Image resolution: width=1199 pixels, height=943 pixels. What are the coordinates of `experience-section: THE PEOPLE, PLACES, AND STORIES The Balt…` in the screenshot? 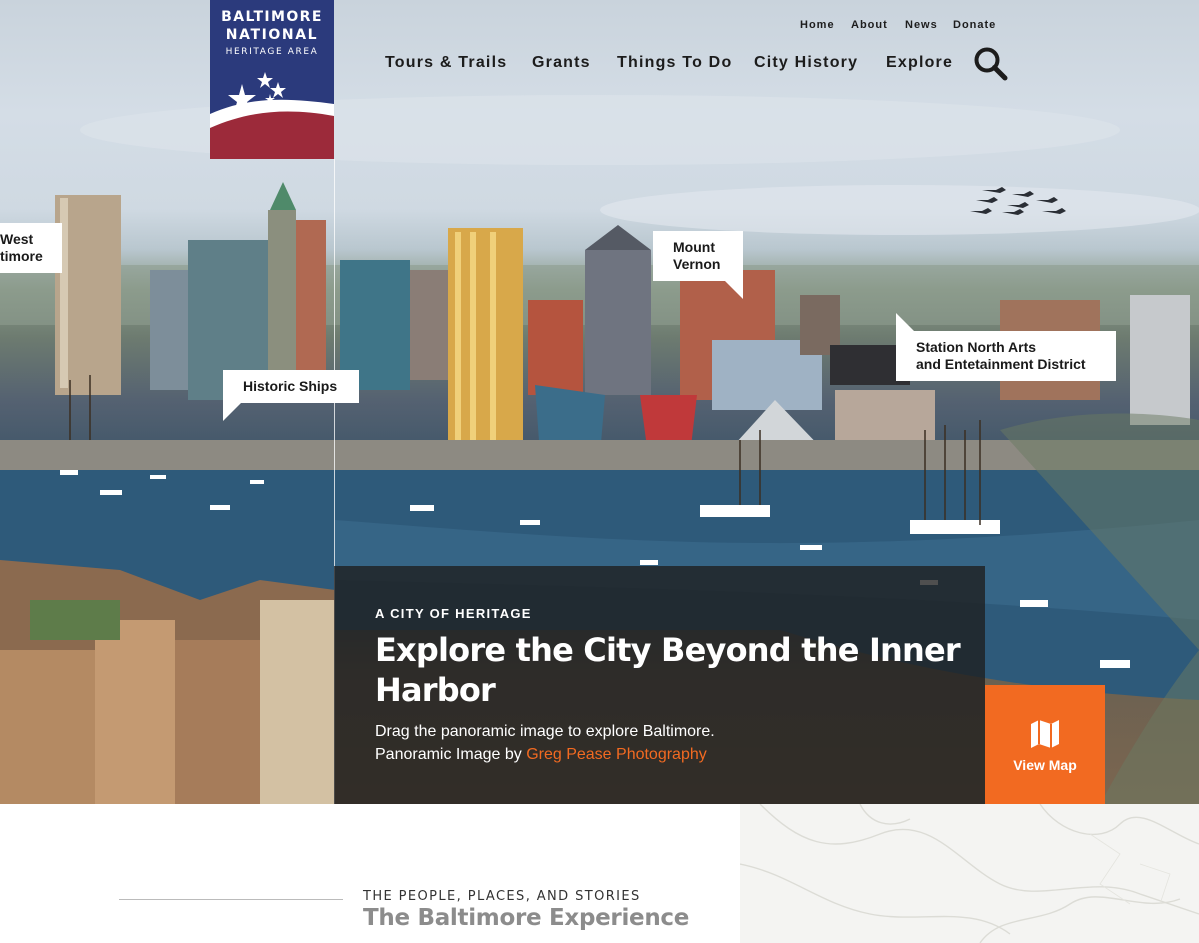 It's located at (599, 873).